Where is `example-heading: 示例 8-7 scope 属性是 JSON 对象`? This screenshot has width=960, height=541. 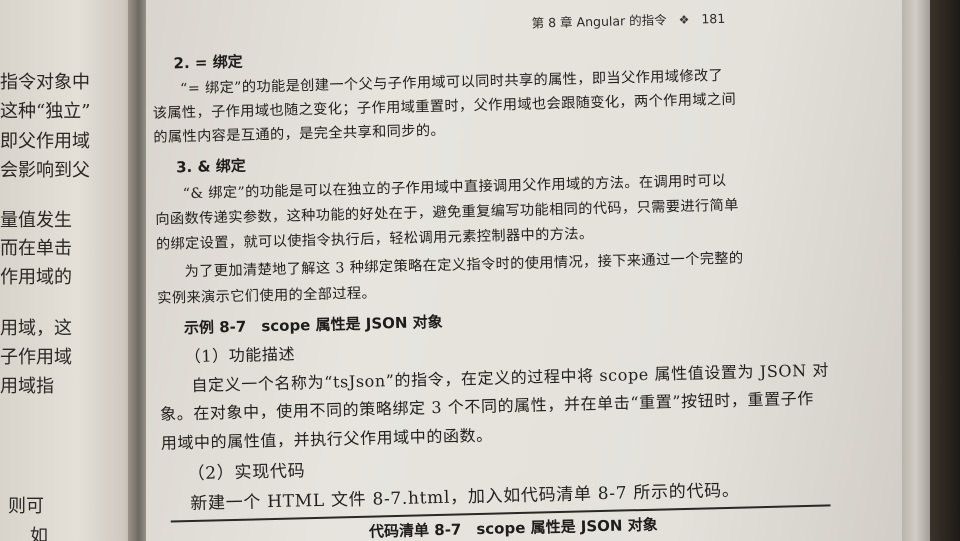 example-heading: 示例 8-7 scope 属性是 JSON 对象 is located at coordinates (313, 325).